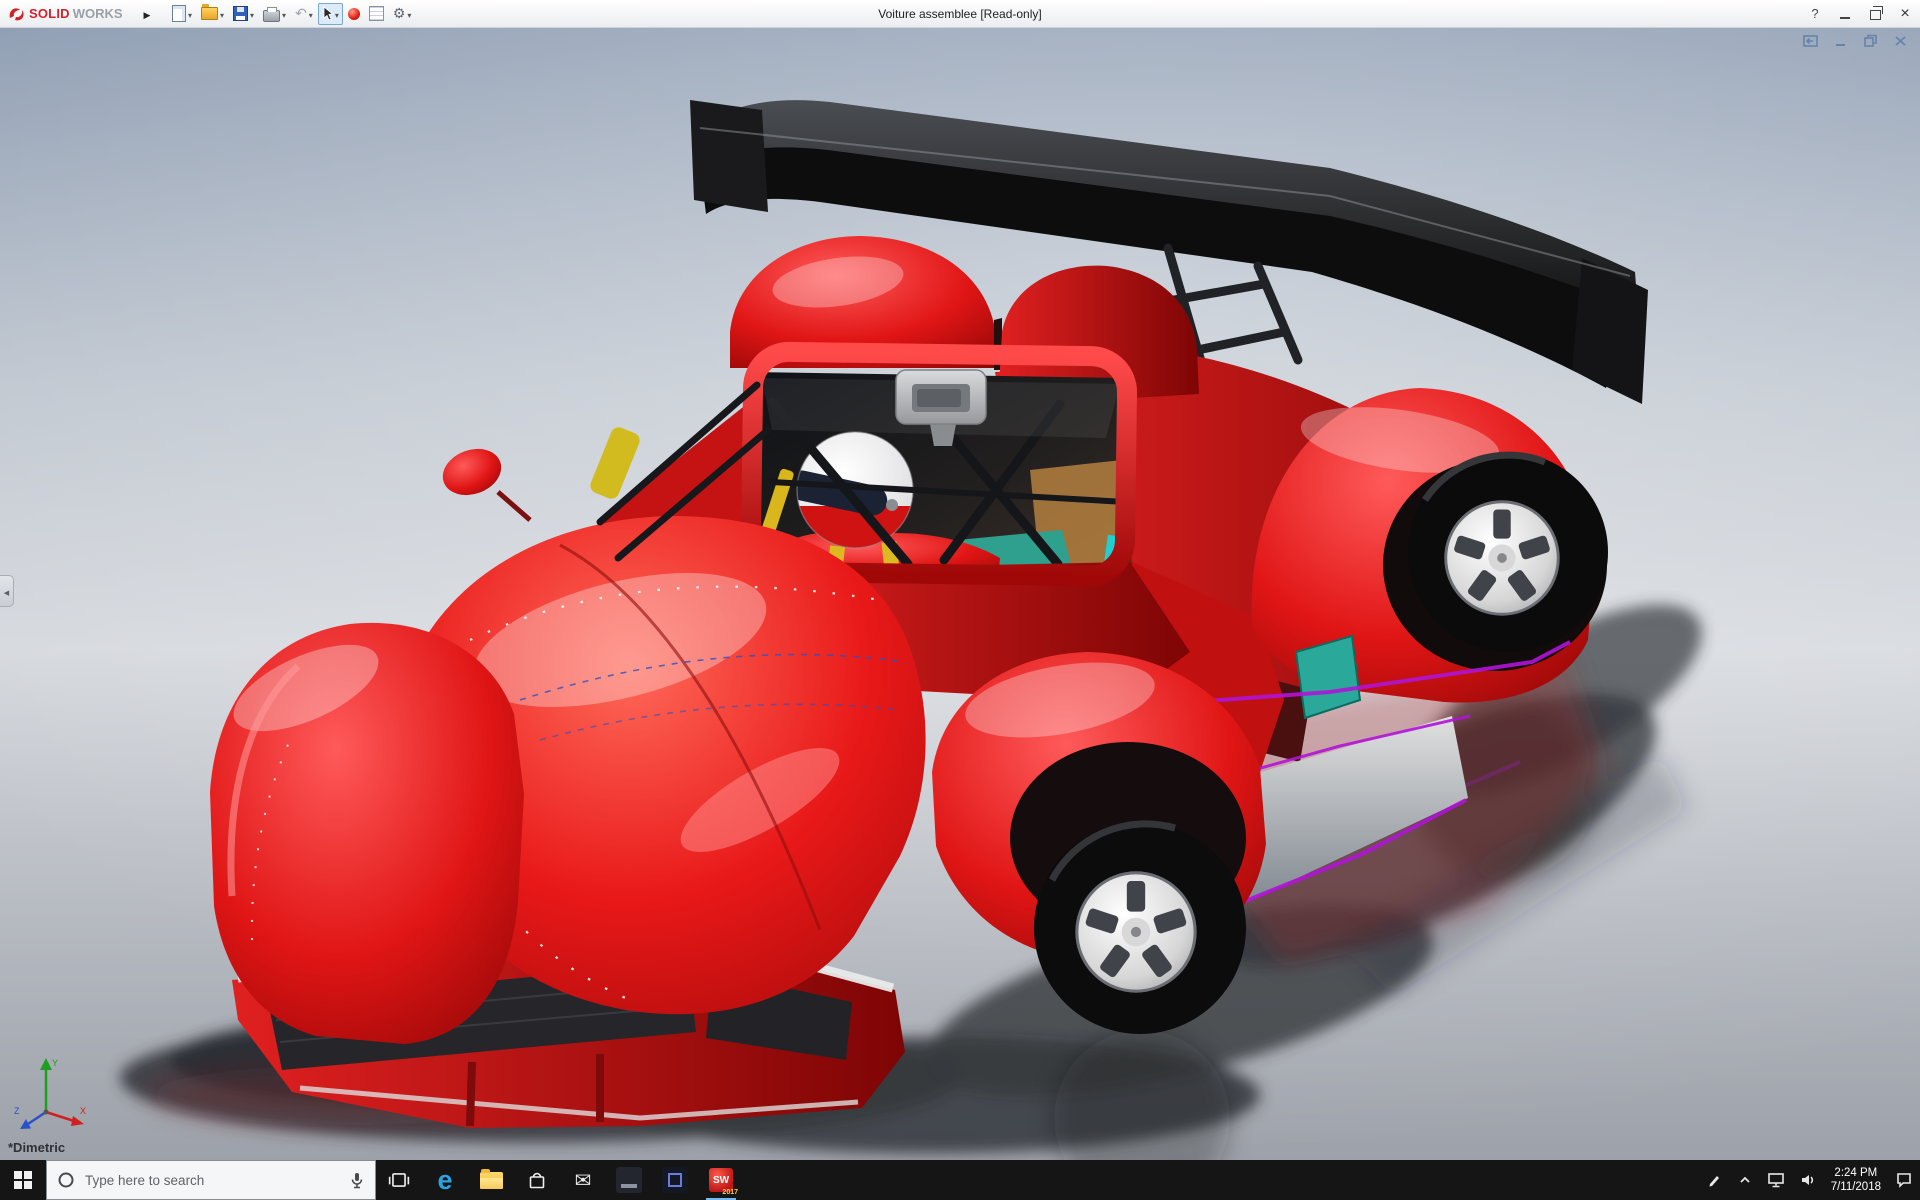  Describe the element at coordinates (1136, 932) in the screenshot. I see `front-rim` at that location.